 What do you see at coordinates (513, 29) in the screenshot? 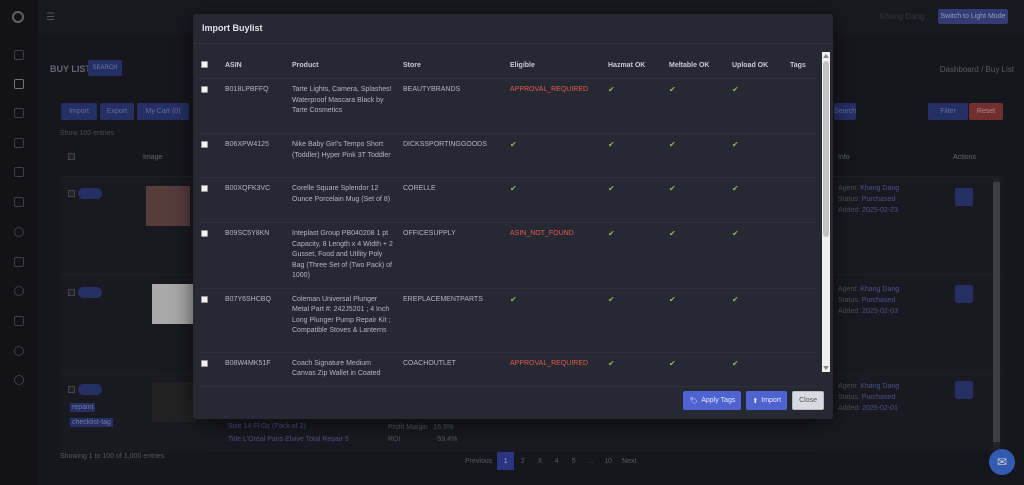
I see `modal-title: Import Buylist` at bounding box center [513, 29].